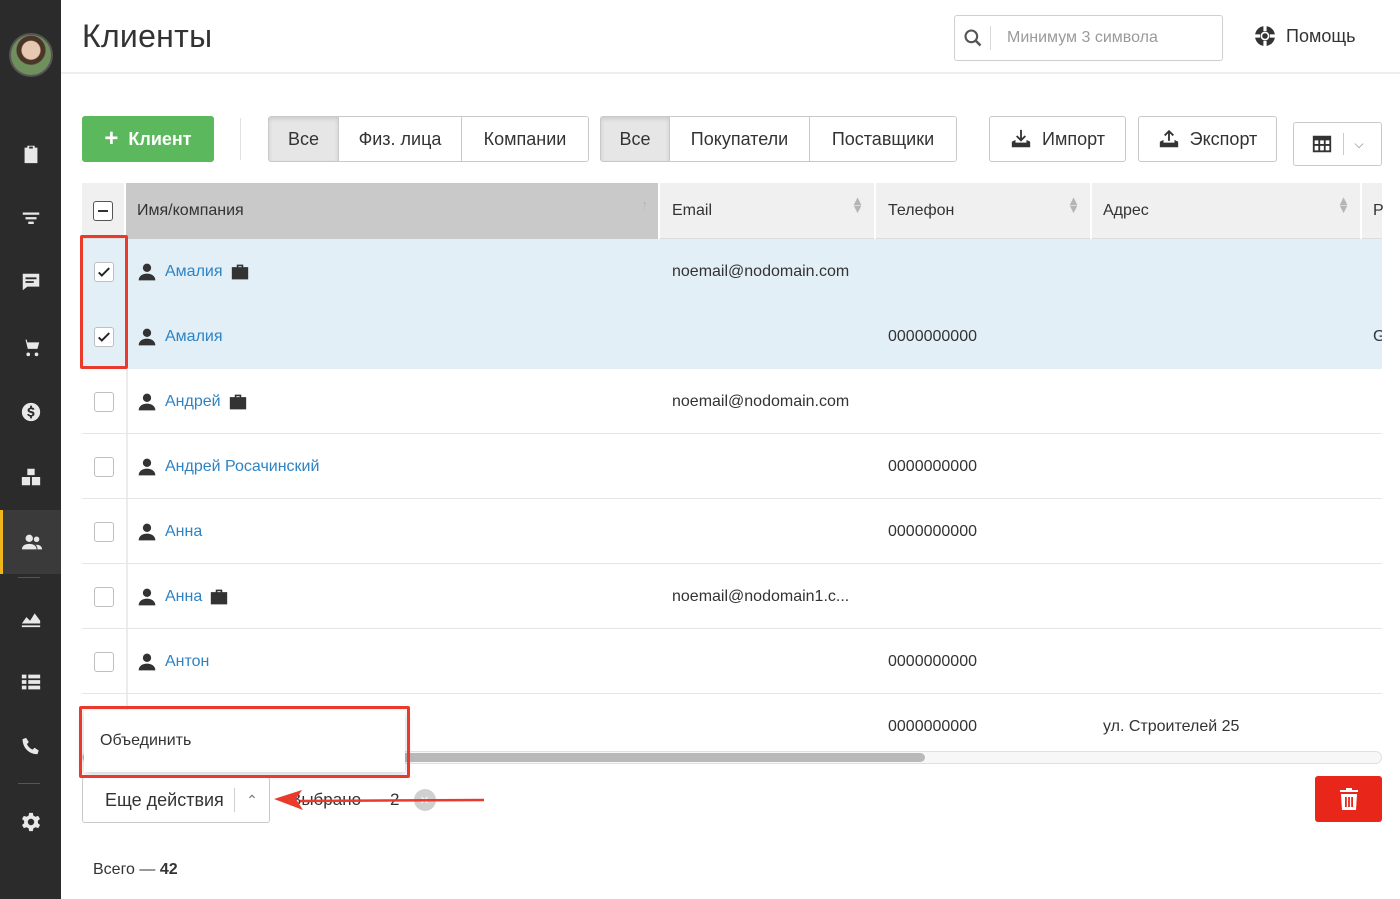 This screenshot has width=1400, height=899. I want to click on message-icon, so click(30, 282).